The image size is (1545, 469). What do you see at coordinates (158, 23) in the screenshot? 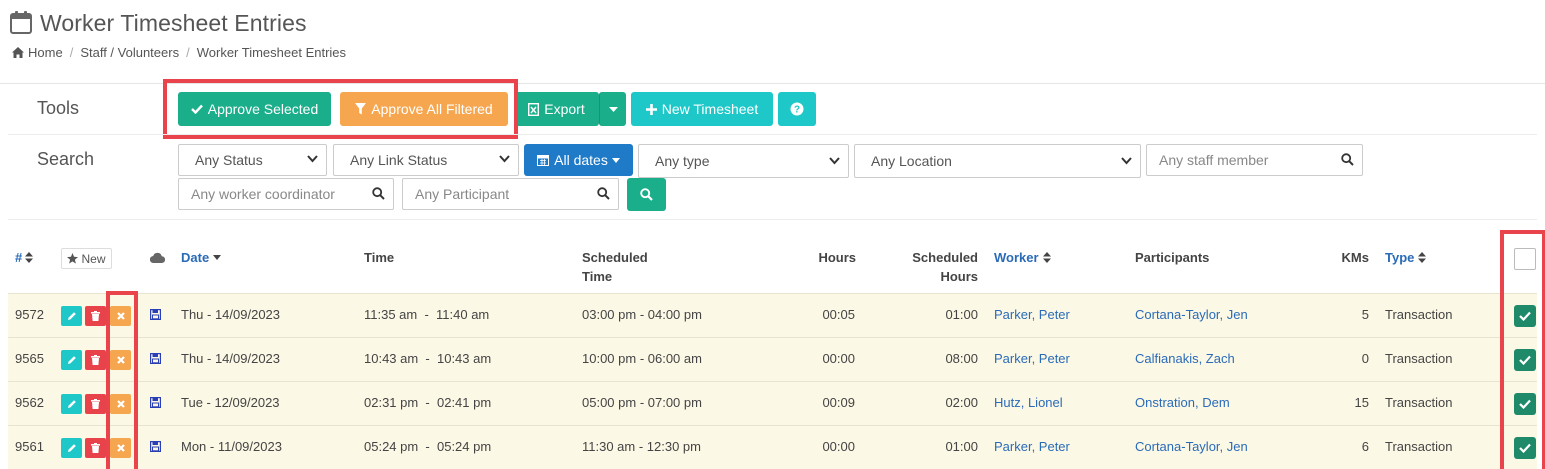
I see `page-header: Worker Timesheet Entries` at bounding box center [158, 23].